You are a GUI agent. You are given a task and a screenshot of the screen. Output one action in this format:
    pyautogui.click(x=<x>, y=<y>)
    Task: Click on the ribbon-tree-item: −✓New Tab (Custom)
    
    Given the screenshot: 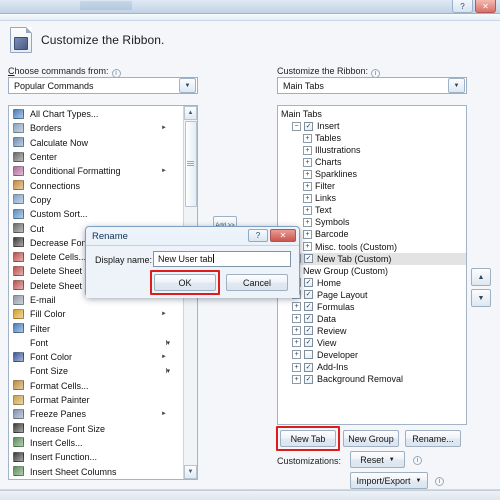 What is the action you would take?
    pyautogui.click(x=372, y=258)
    